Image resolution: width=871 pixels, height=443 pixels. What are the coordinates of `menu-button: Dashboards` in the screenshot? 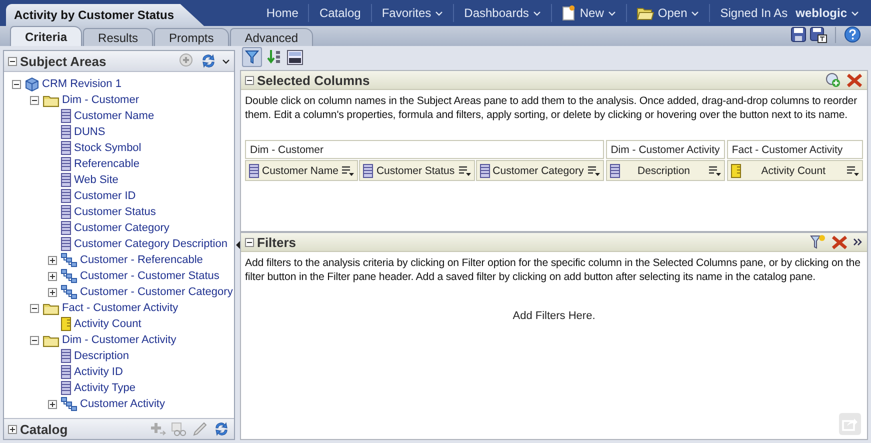 It's located at (502, 13).